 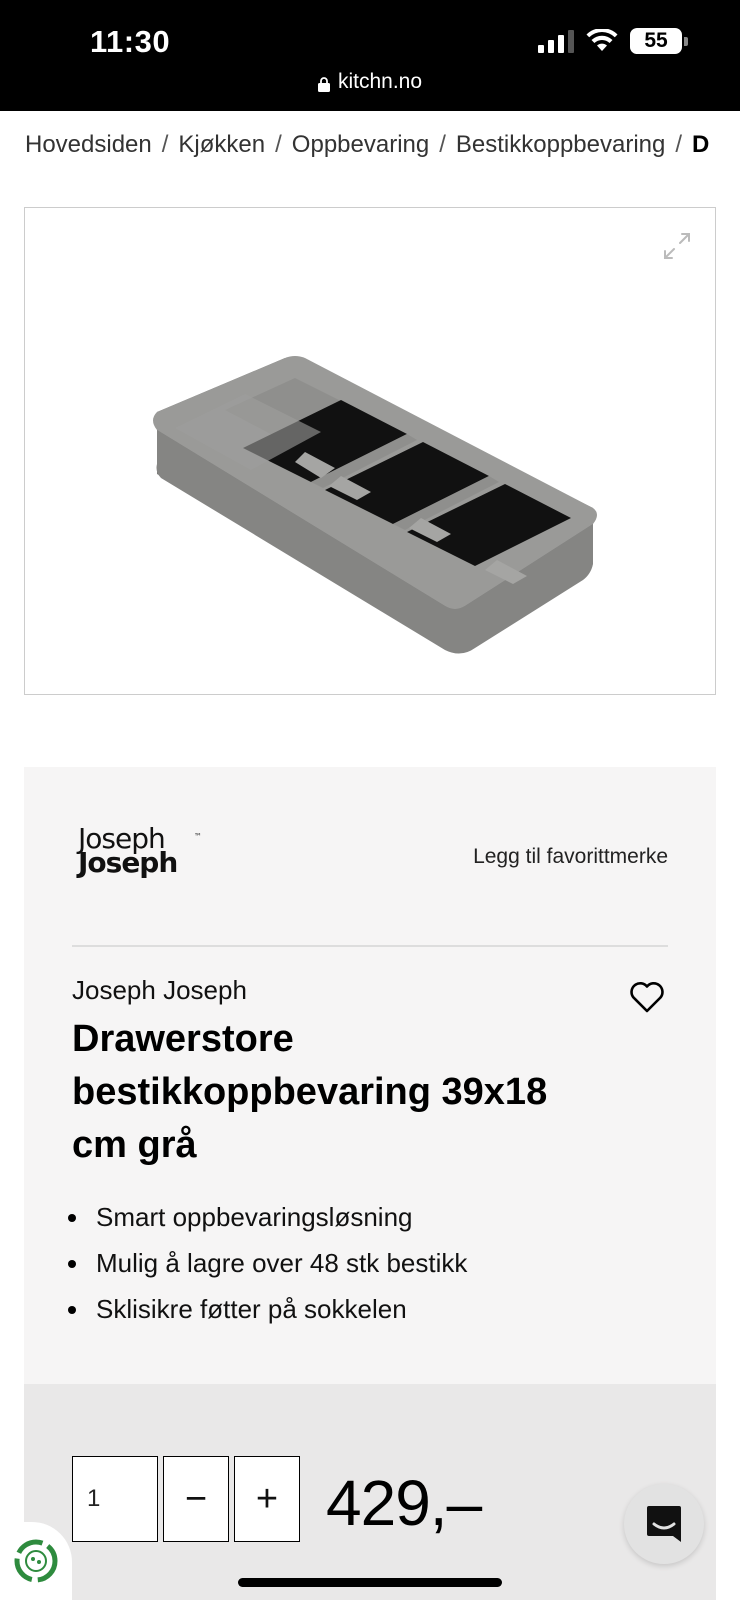 I want to click on recycle-badge, so click(x=36, y=1561).